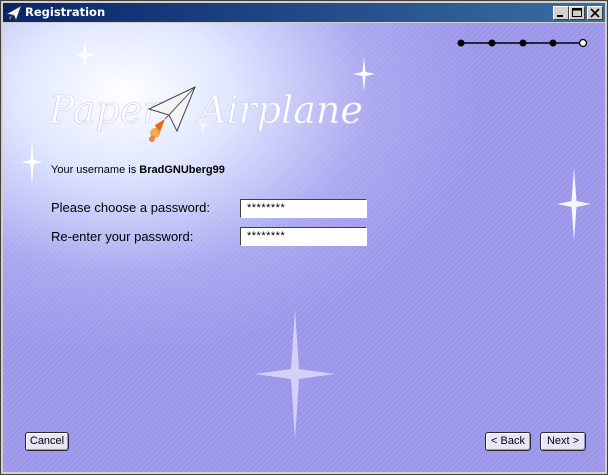  I want to click on reenter-password-label: Re-enter your password:, so click(122, 236).